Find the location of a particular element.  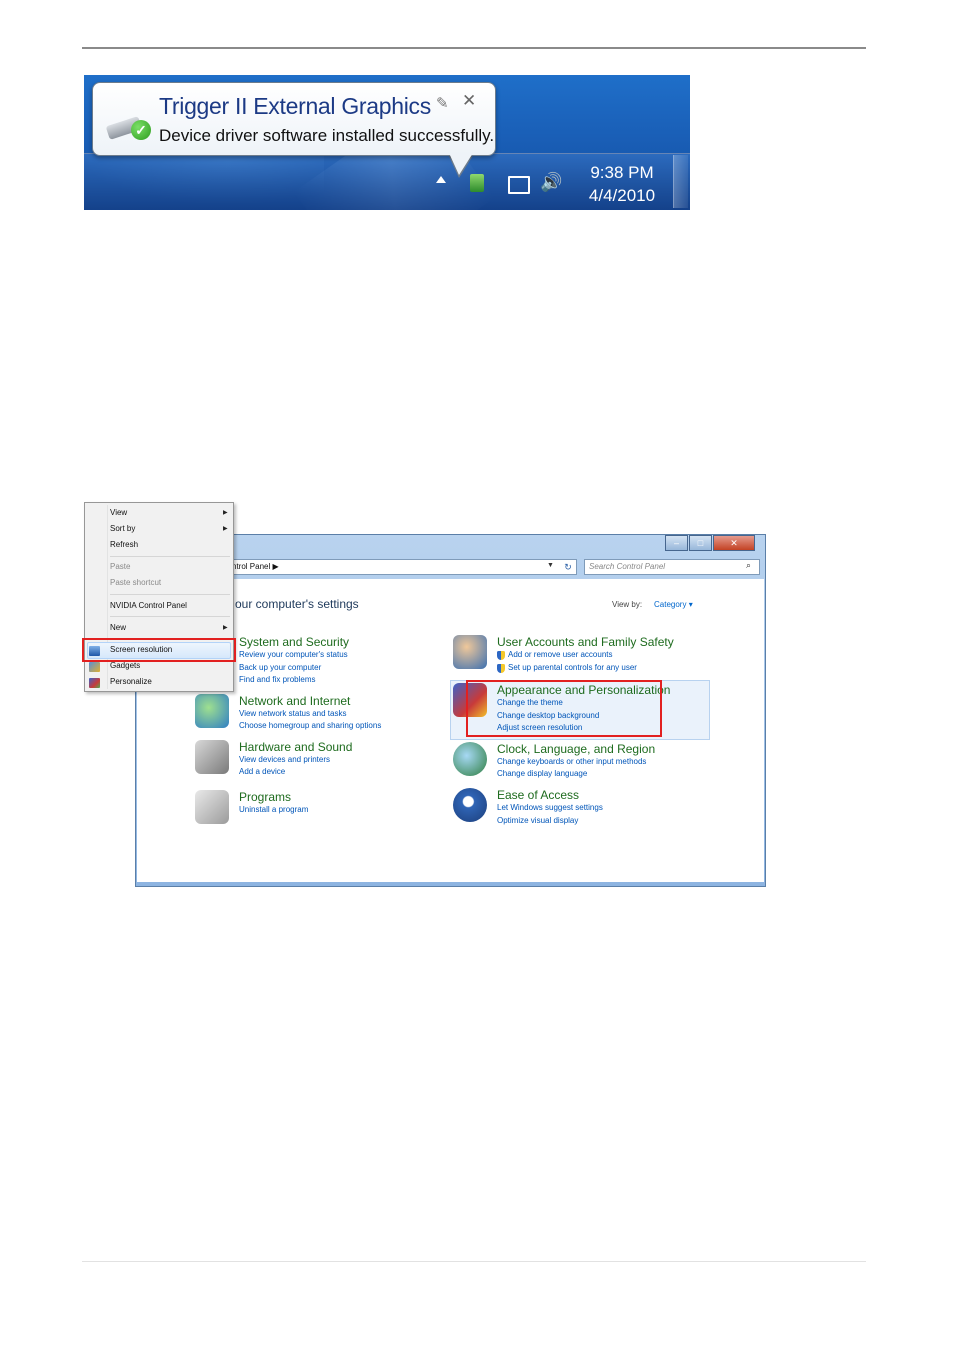

view-by-value: Category is located at coordinates (670, 604).